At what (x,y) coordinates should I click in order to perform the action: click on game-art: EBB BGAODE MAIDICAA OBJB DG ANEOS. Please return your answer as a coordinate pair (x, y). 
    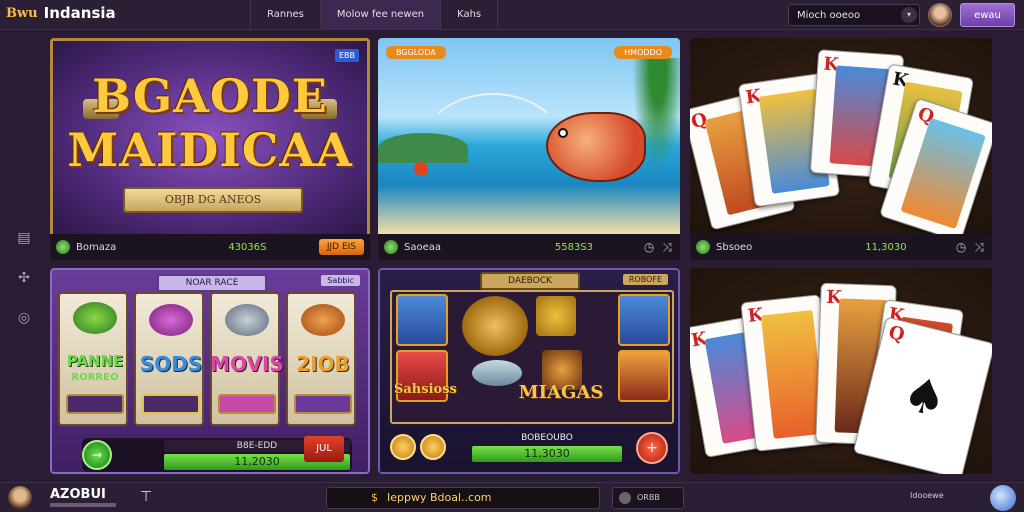
    Looking at the image, I should click on (210, 136).